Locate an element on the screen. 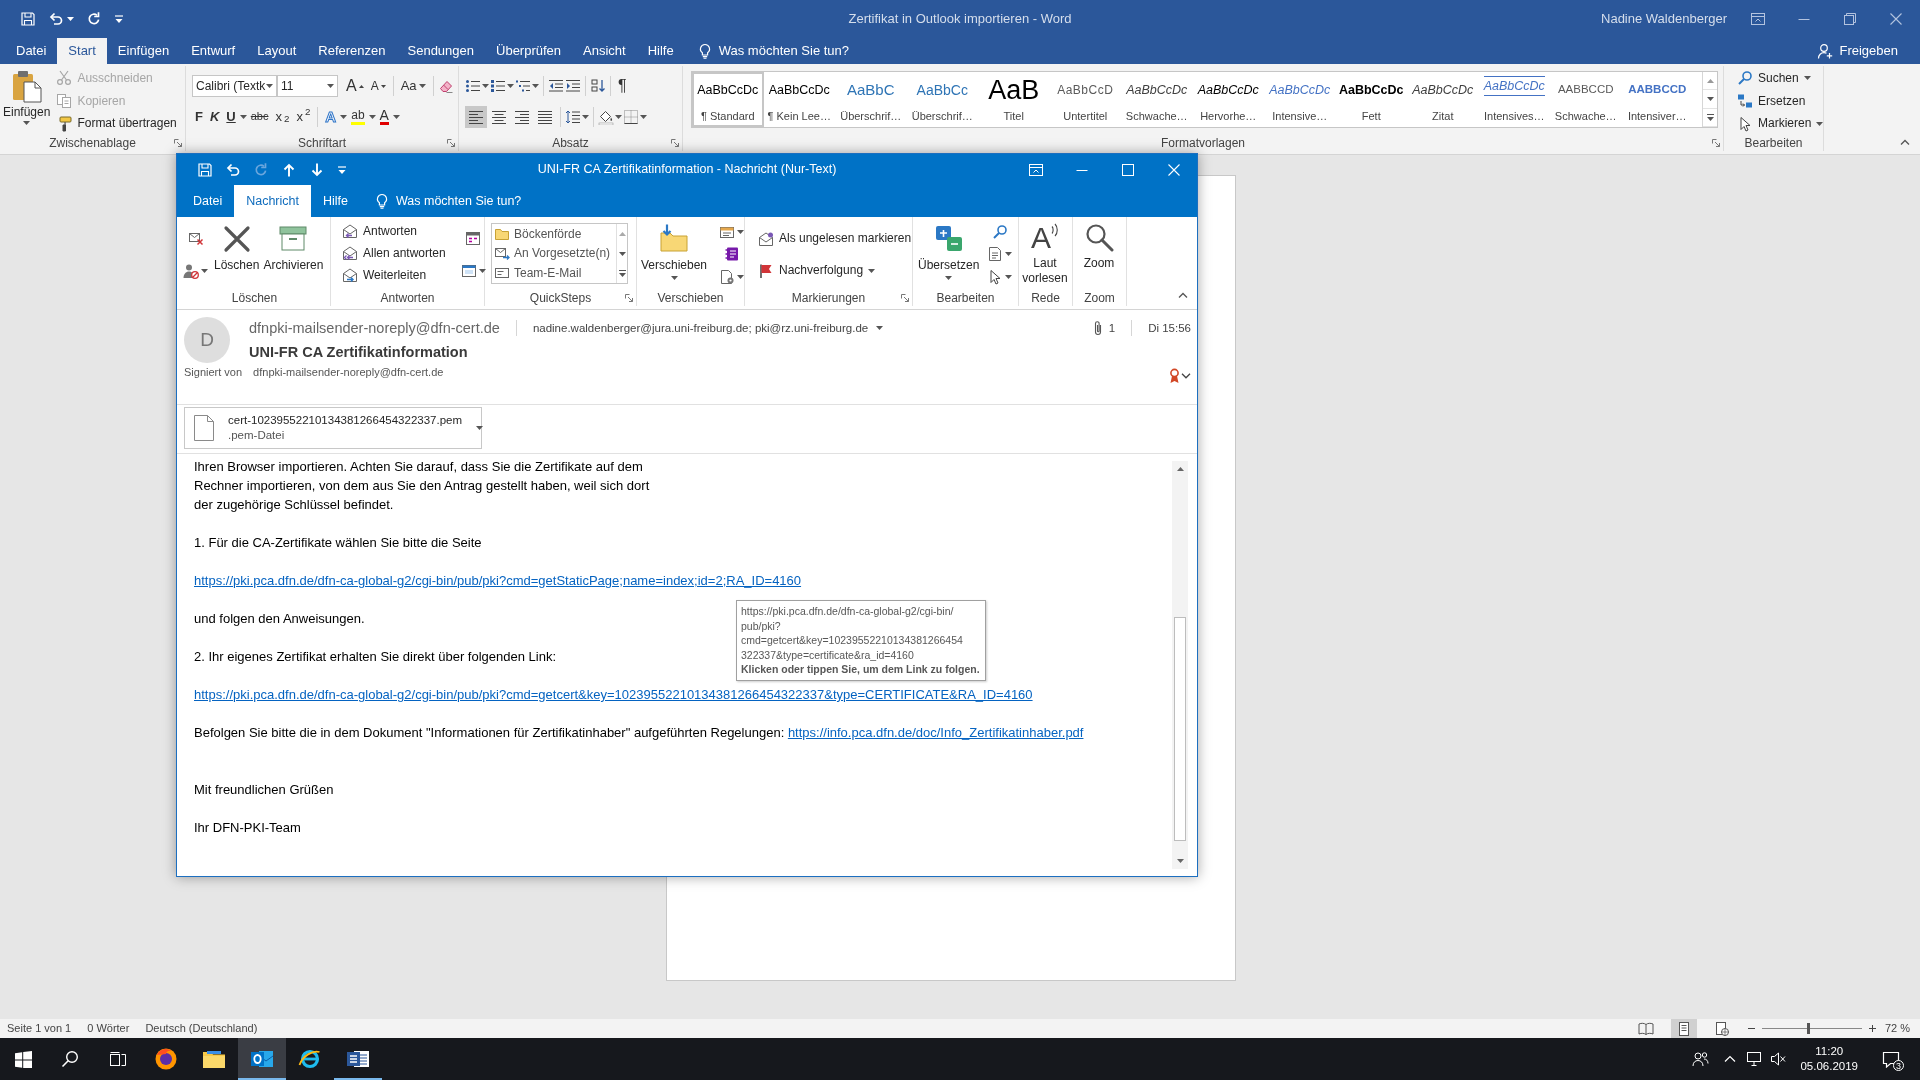 Image resolution: width=1920 pixels, height=1080 pixels. restore-icon is located at coordinates (1850, 19).